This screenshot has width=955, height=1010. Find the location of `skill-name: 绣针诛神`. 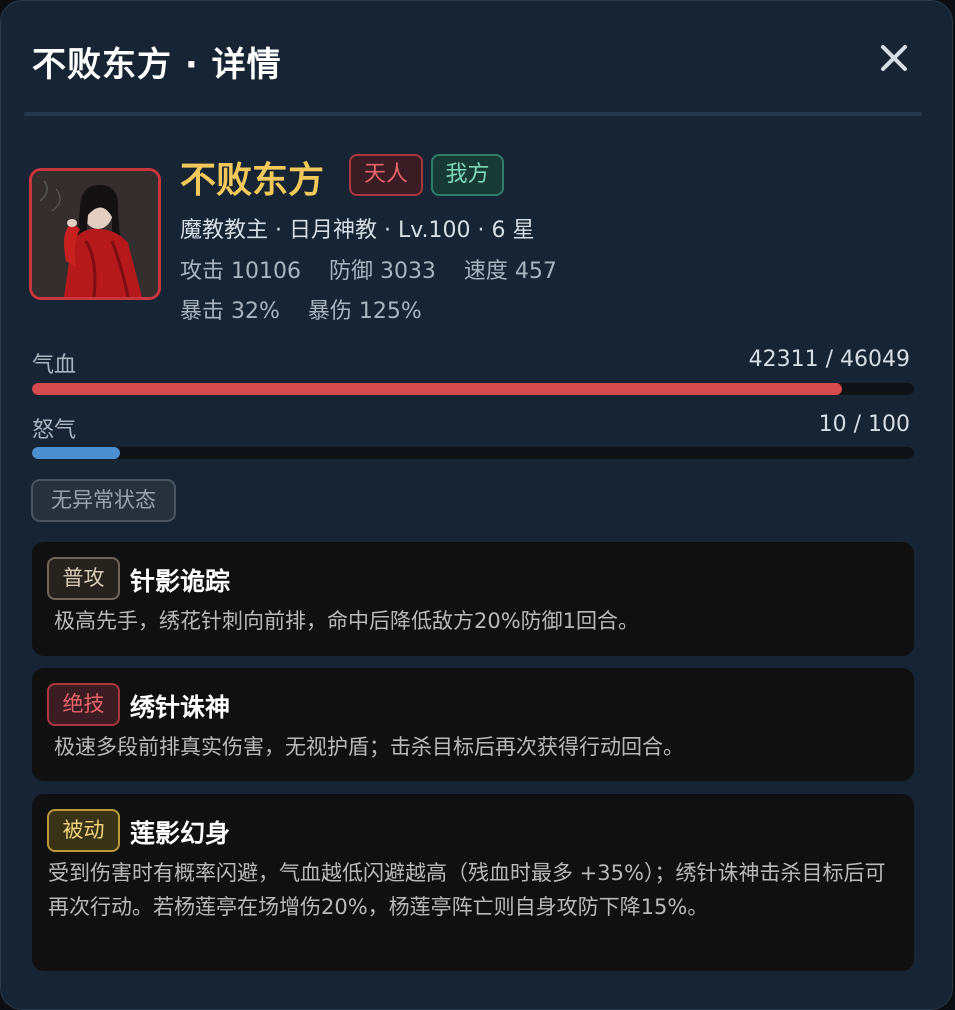

skill-name: 绣针诛神 is located at coordinates (180, 707).